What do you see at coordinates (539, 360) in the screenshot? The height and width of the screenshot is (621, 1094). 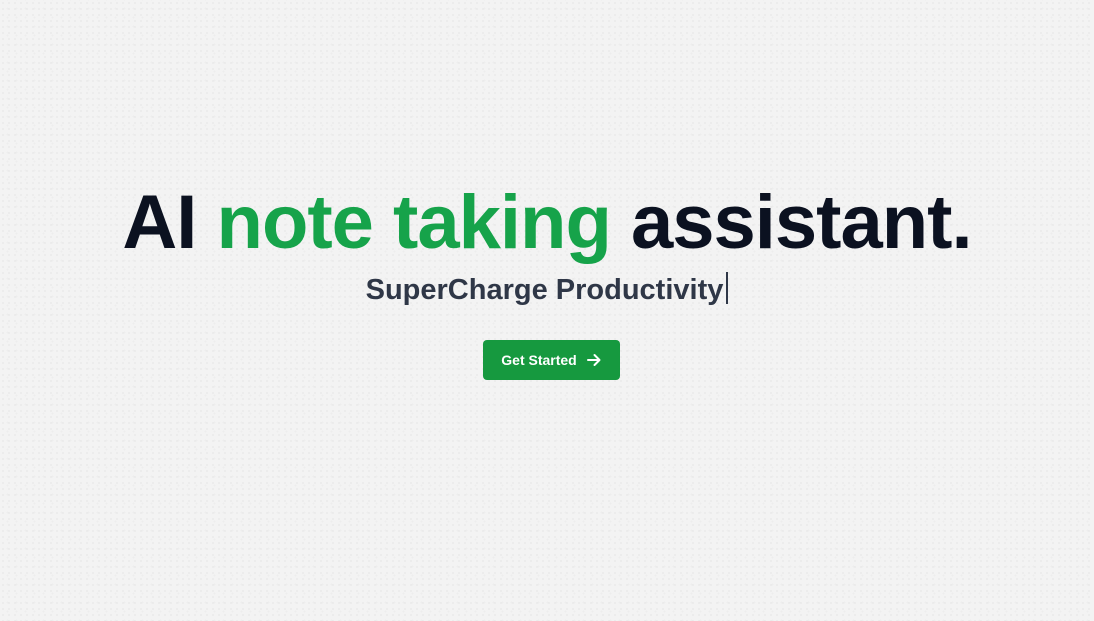 I see `get-started-label: Get Started` at bounding box center [539, 360].